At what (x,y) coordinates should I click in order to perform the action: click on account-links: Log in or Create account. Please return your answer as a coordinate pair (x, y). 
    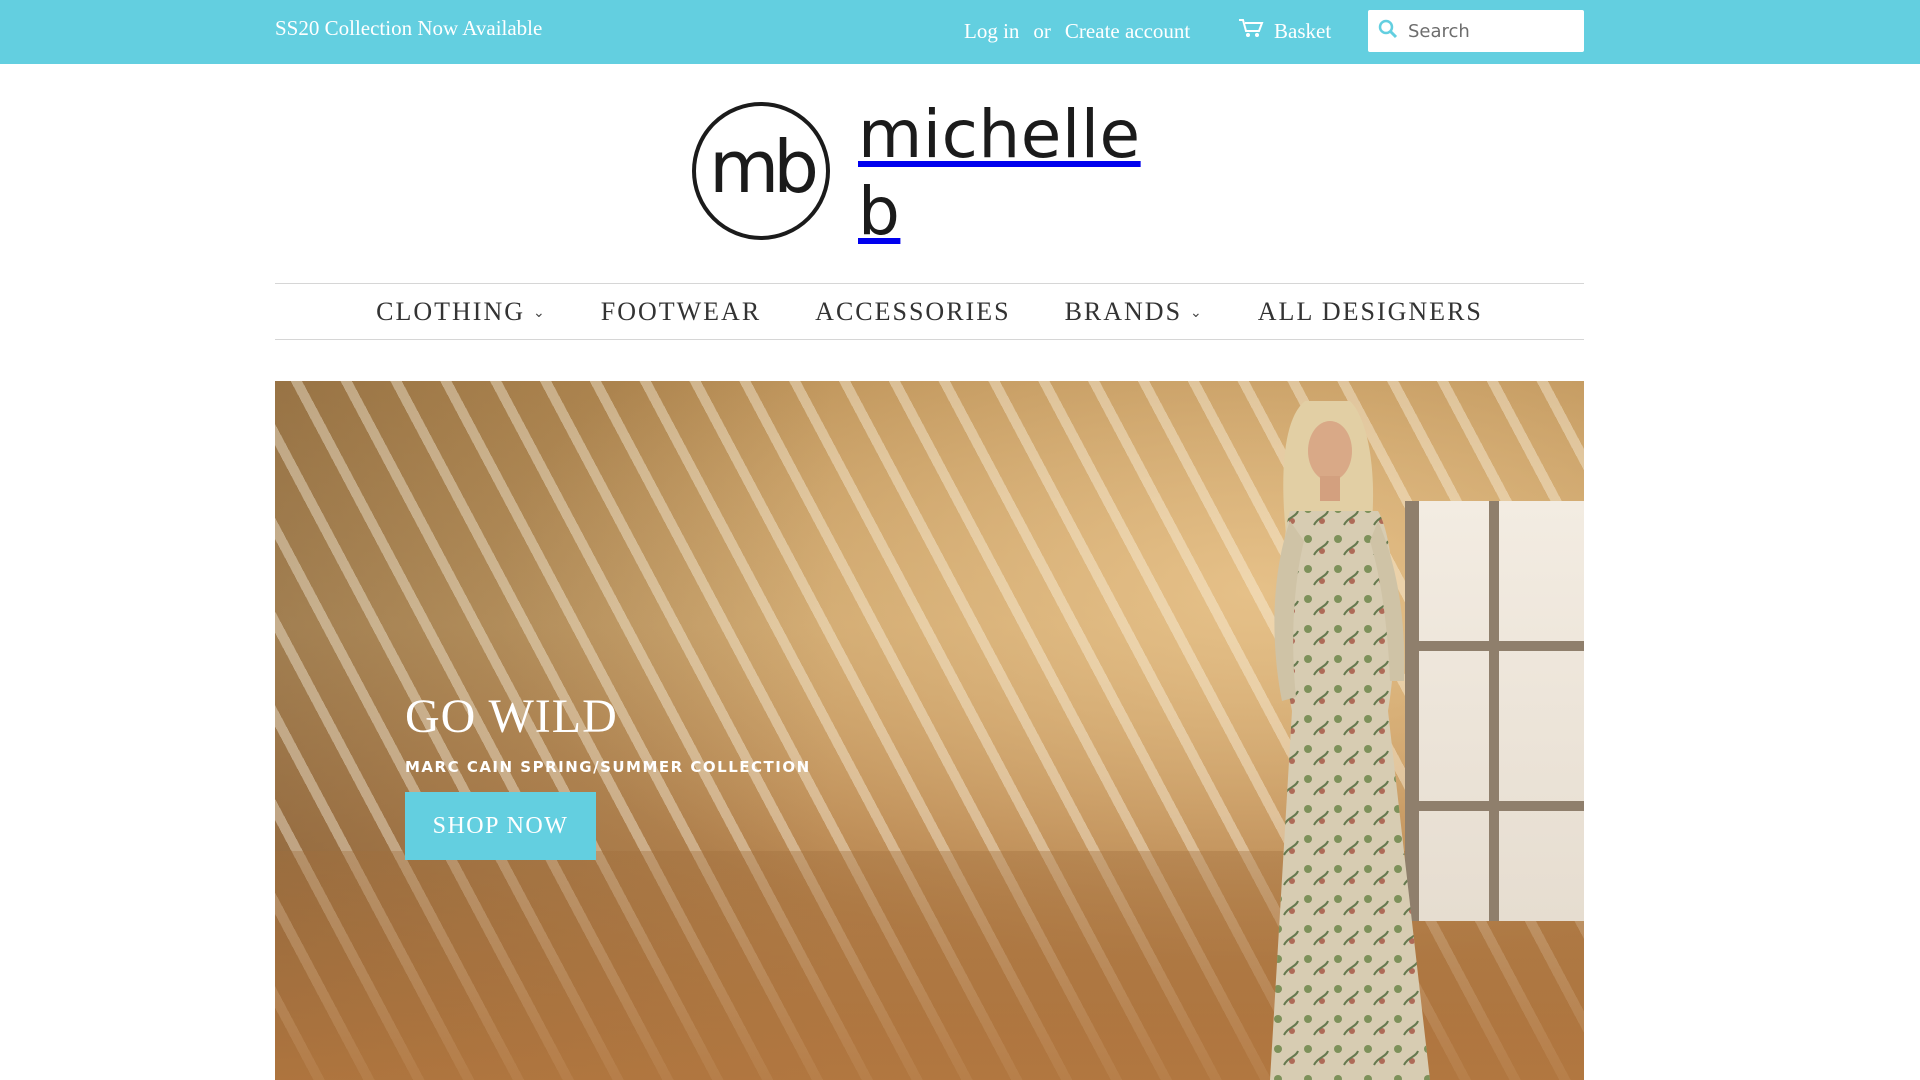
    Looking at the image, I should click on (1077, 31).